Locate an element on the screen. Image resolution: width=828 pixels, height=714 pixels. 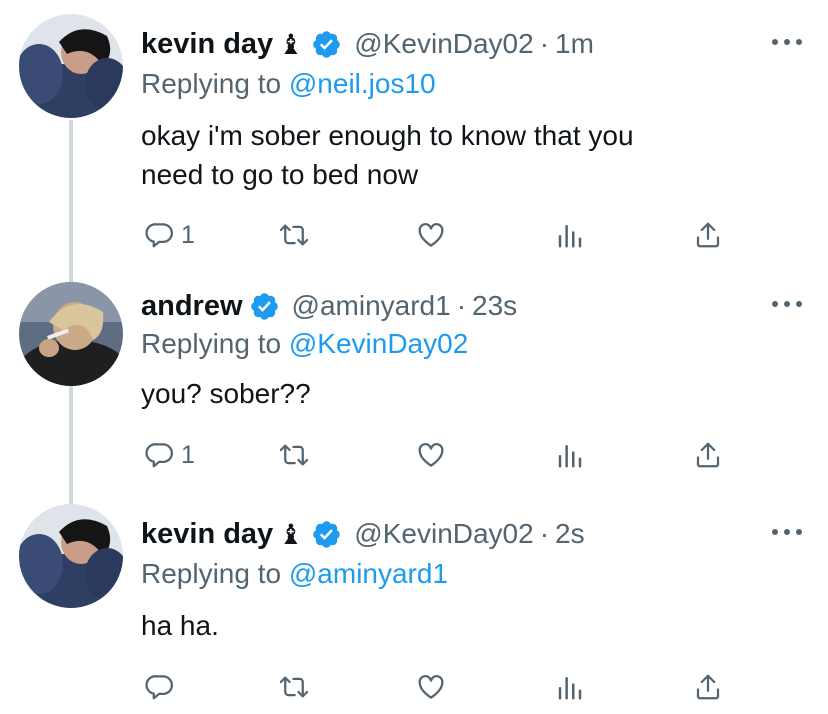
reply-button is located at coordinates (160, 687).